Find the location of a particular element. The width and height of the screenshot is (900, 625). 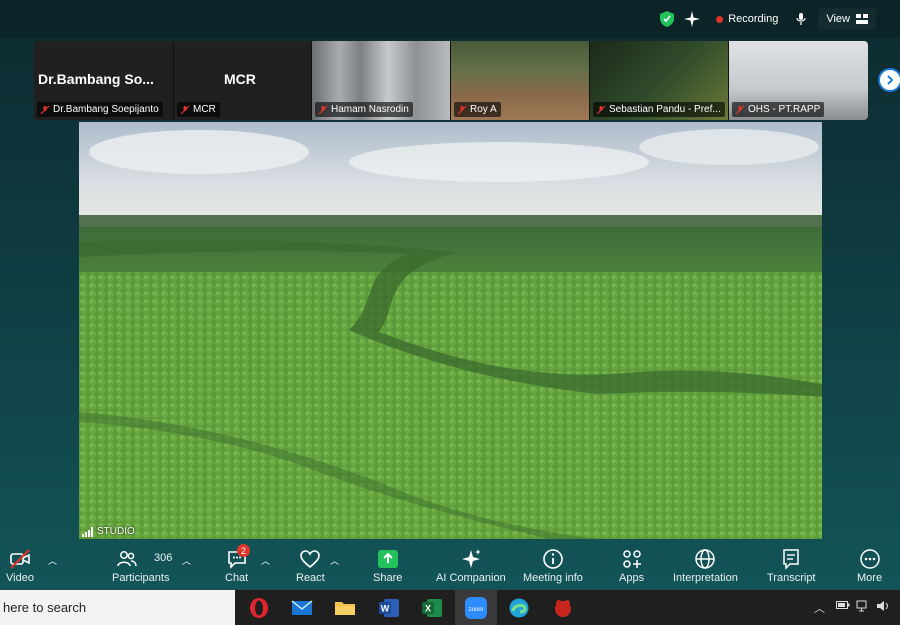

video-label: Video is located at coordinates (20, 578).